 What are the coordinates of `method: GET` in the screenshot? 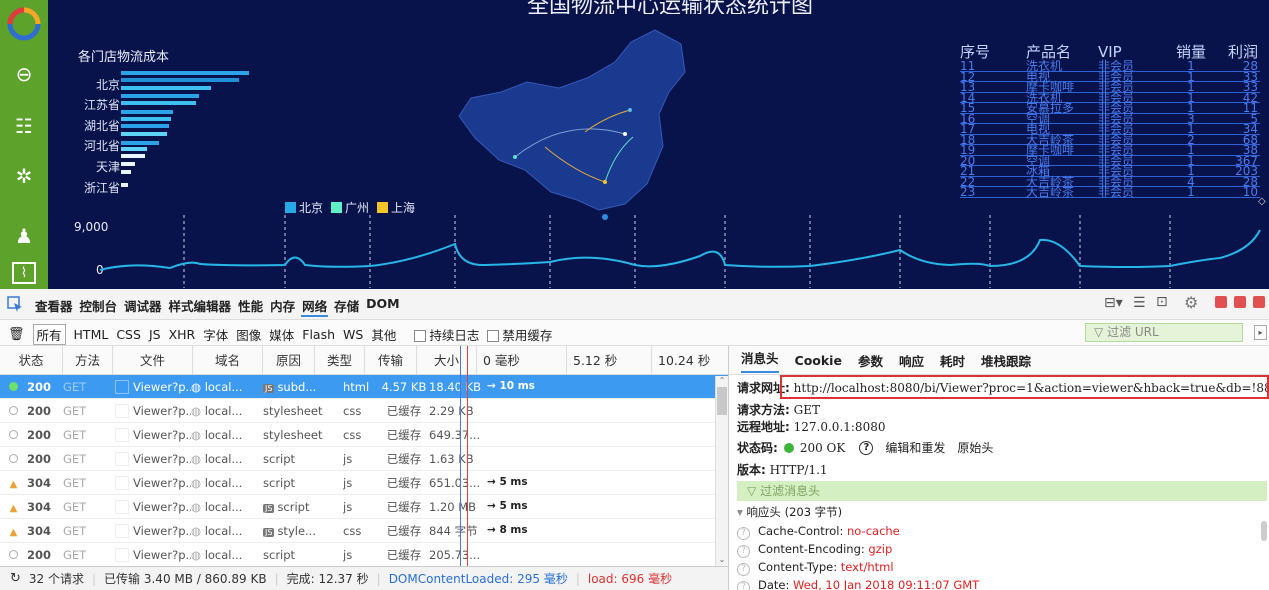 It's located at (75, 434).